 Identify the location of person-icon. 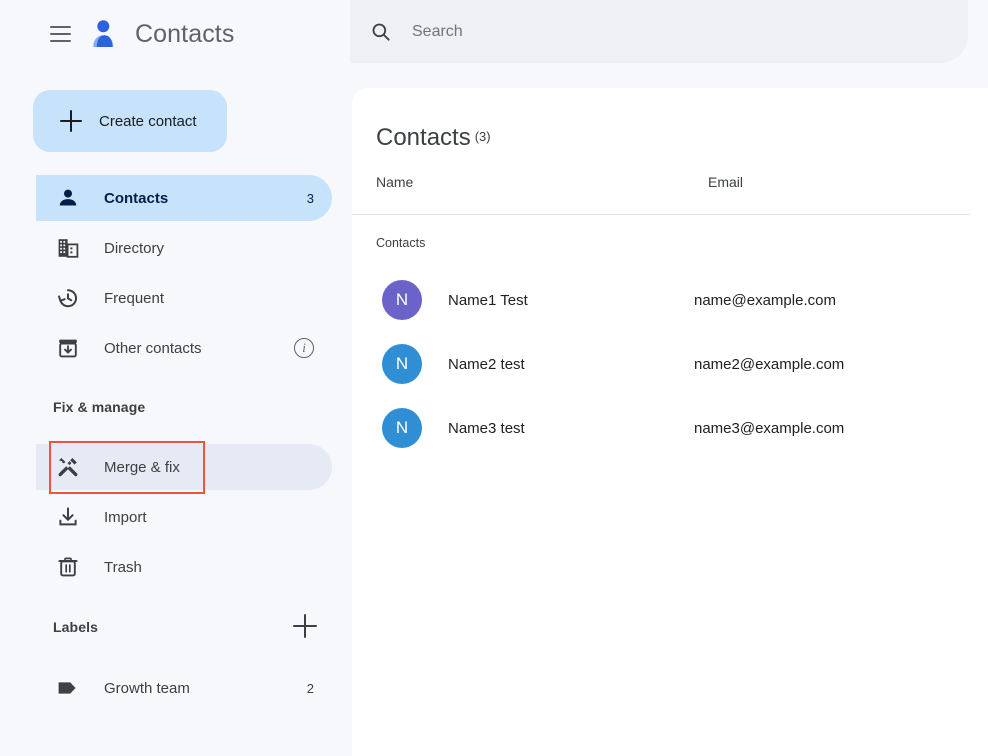
(68, 198).